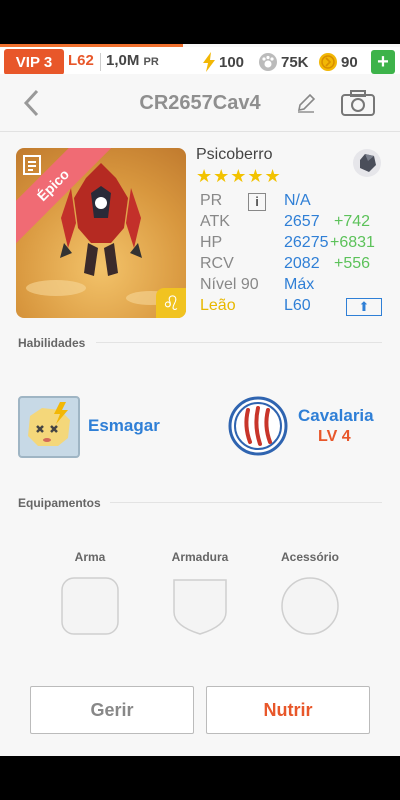  I want to click on page-header: CR2657Cav4, so click(200, 103).